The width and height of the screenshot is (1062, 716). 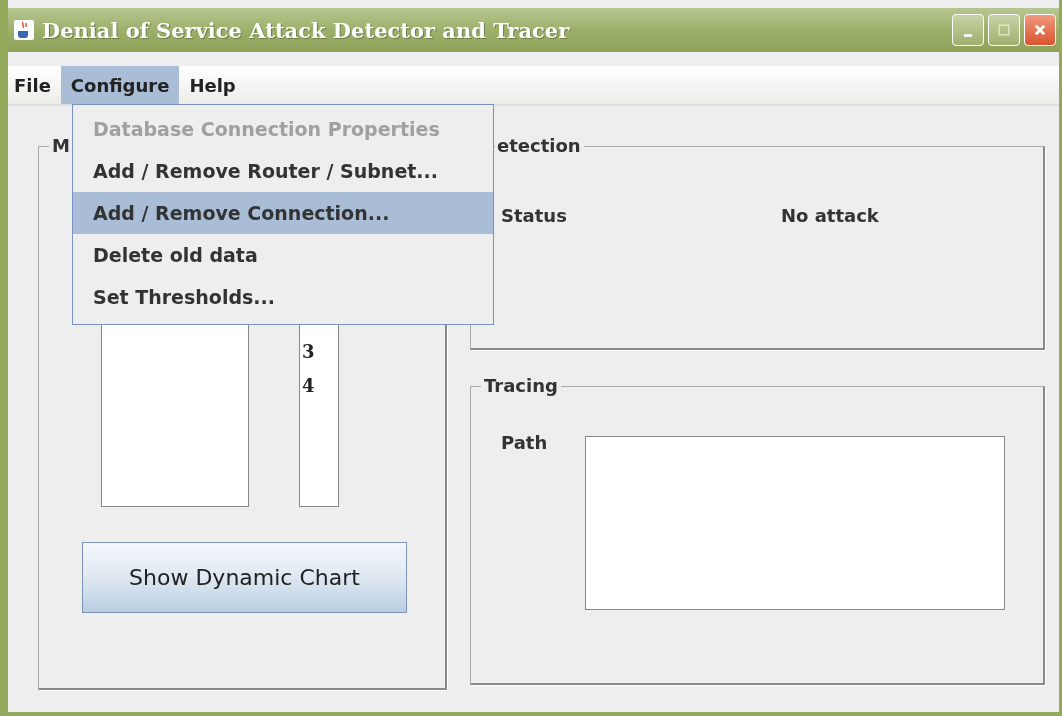 What do you see at coordinates (795, 523) in the screenshot?
I see `path-field` at bounding box center [795, 523].